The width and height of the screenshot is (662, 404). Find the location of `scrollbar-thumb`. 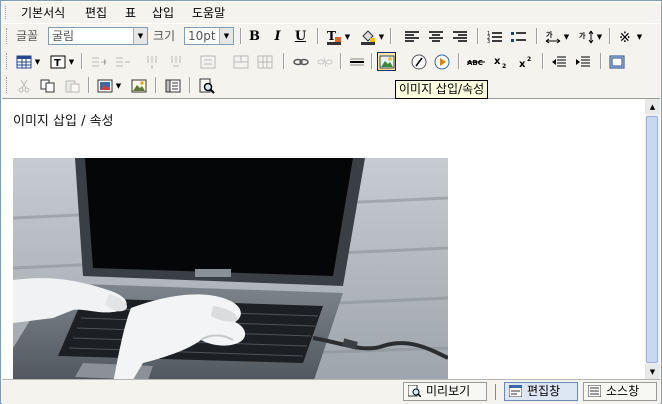

scrollbar-thumb is located at coordinates (652, 239).